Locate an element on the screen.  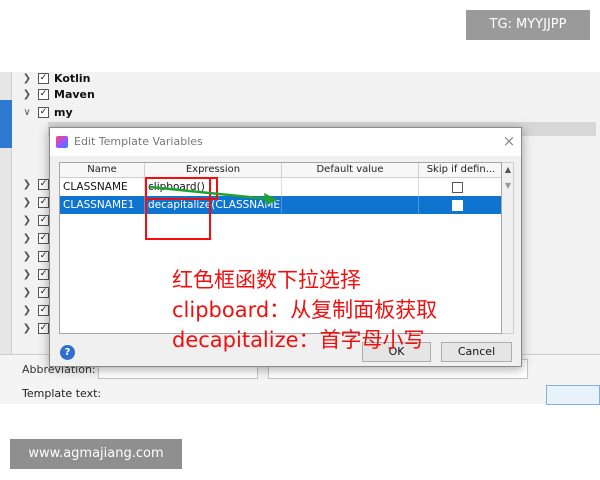
help-icon: ? is located at coordinates (67, 352).